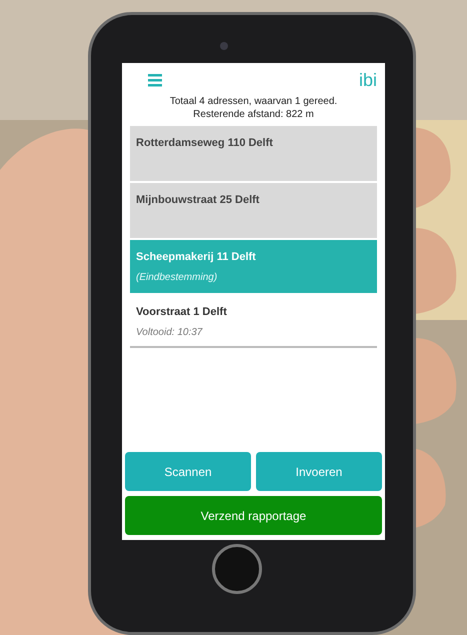 The image size is (467, 635). What do you see at coordinates (254, 101) in the screenshot?
I see `summary-text: Totaal 4 adressen, waarvan 1 gereed.` at bounding box center [254, 101].